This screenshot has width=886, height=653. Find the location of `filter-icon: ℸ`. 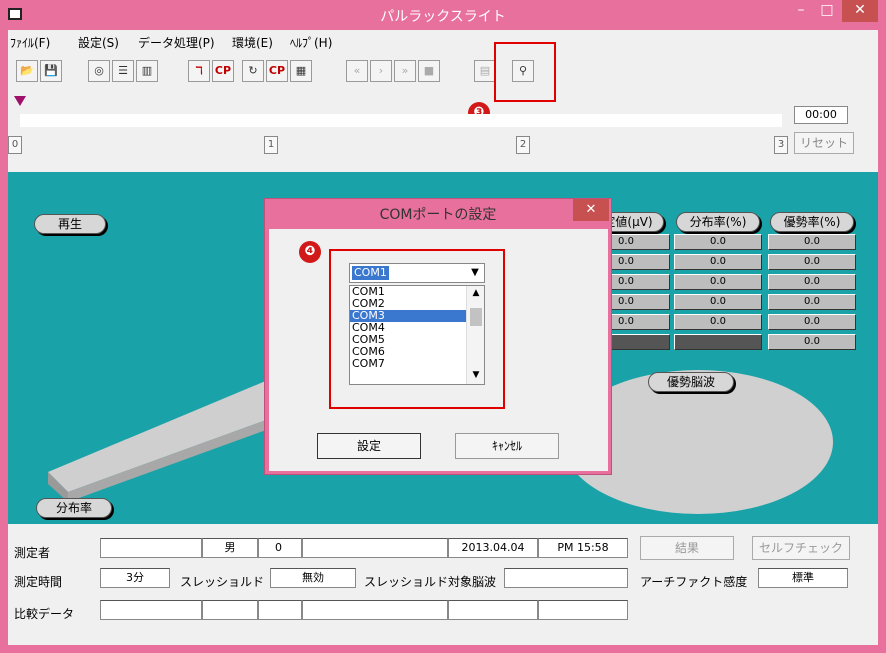

filter-icon: ℸ is located at coordinates (199, 71).